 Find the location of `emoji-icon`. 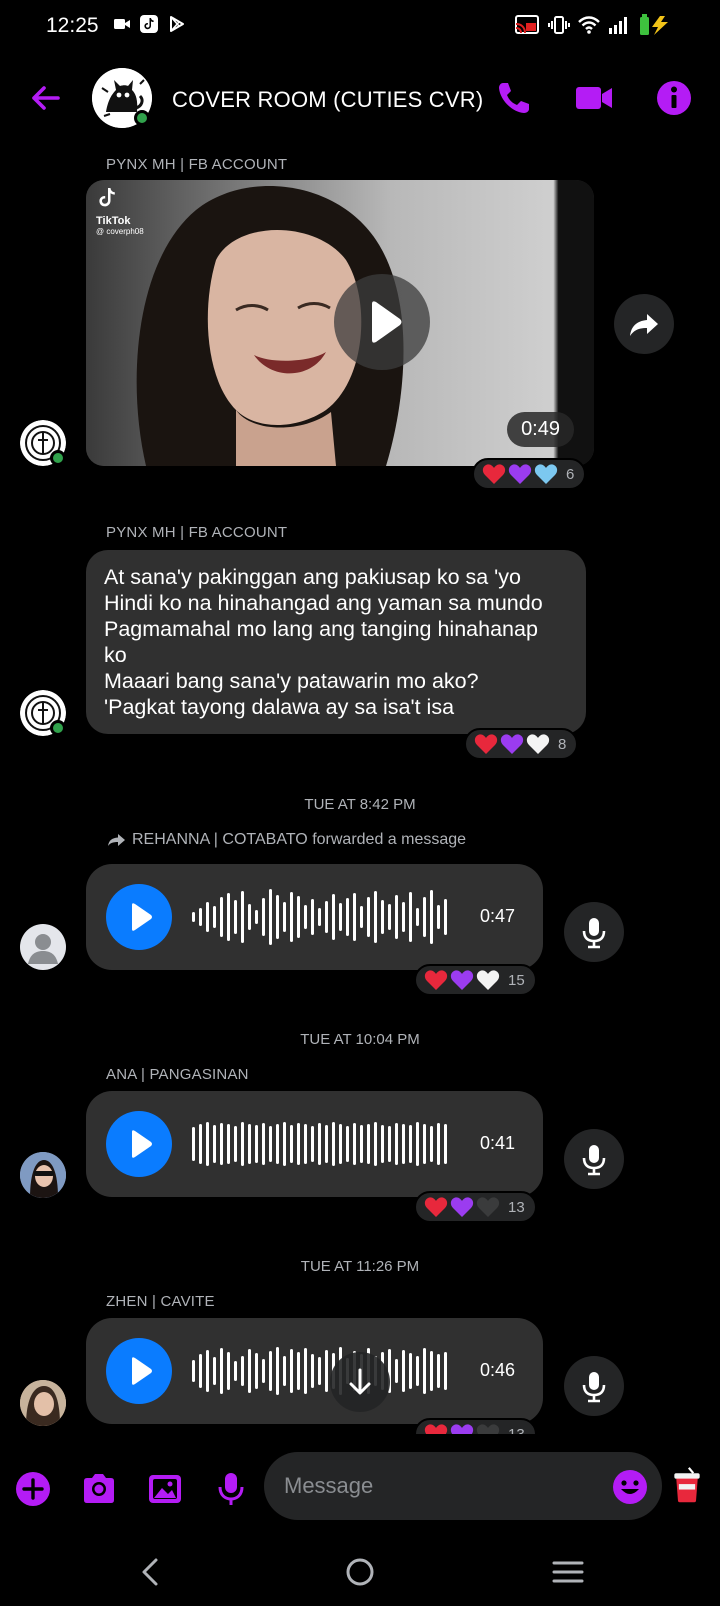

emoji-icon is located at coordinates (630, 1487).